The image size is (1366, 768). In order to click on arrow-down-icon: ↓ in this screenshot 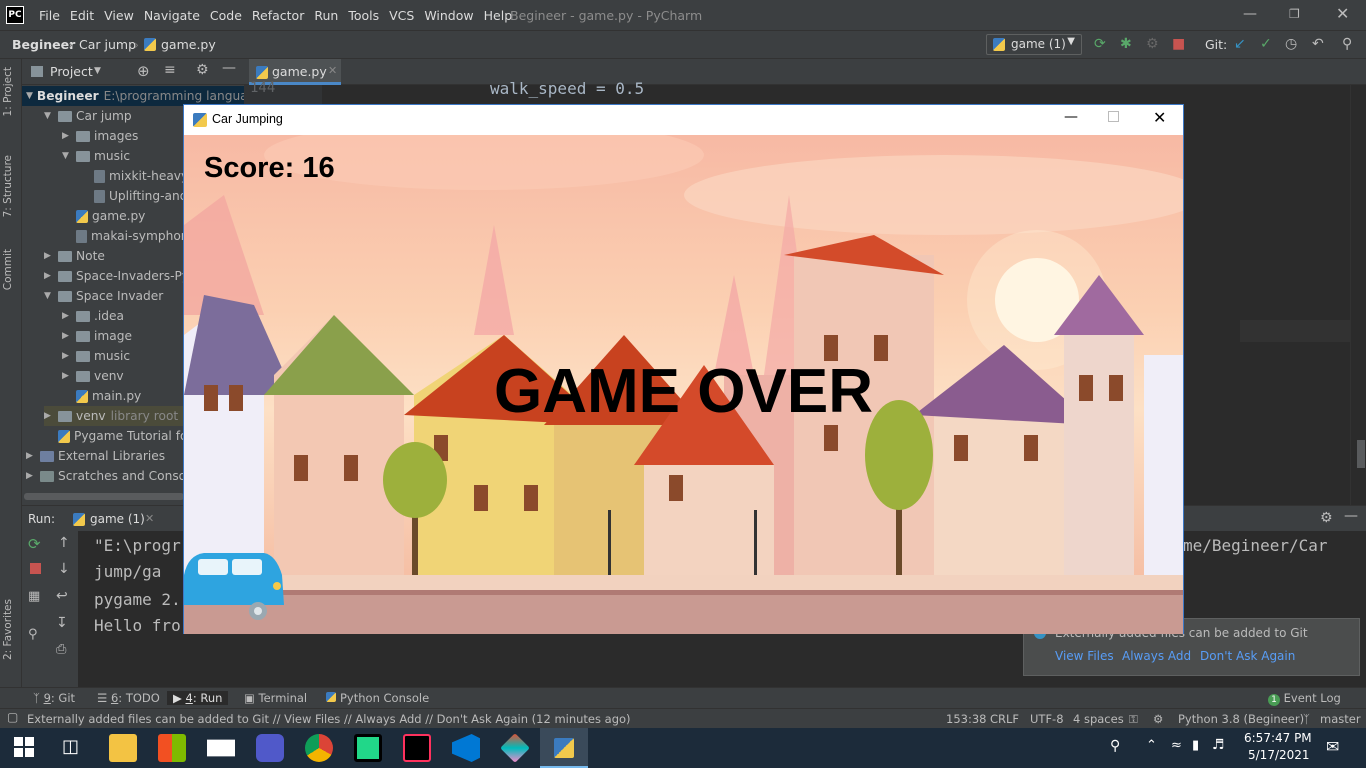, I will do `click(64, 569)`.